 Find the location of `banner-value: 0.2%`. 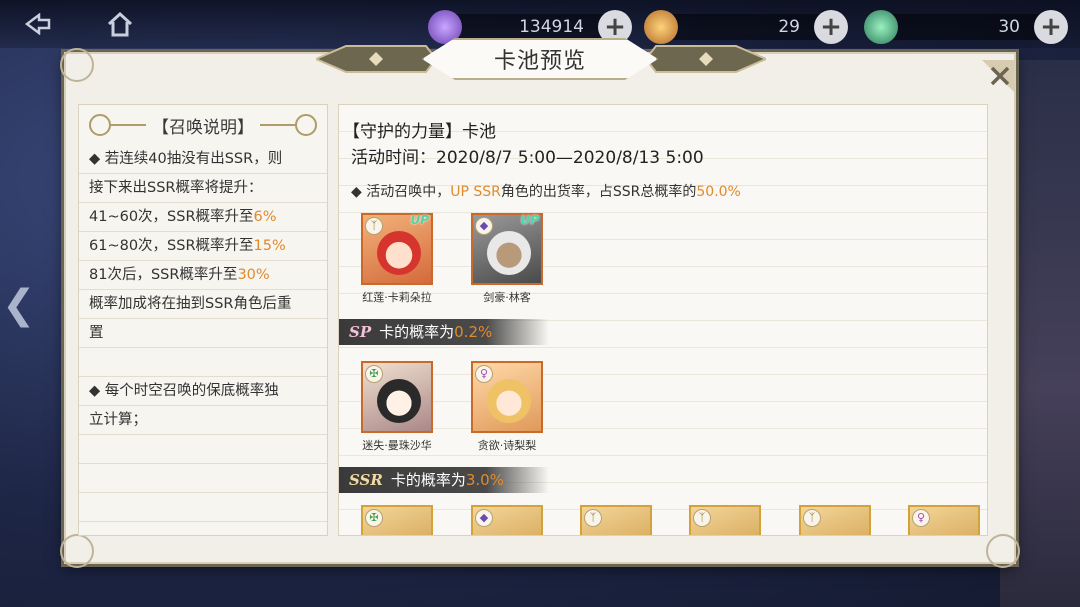

banner-value: 0.2% is located at coordinates (473, 332).